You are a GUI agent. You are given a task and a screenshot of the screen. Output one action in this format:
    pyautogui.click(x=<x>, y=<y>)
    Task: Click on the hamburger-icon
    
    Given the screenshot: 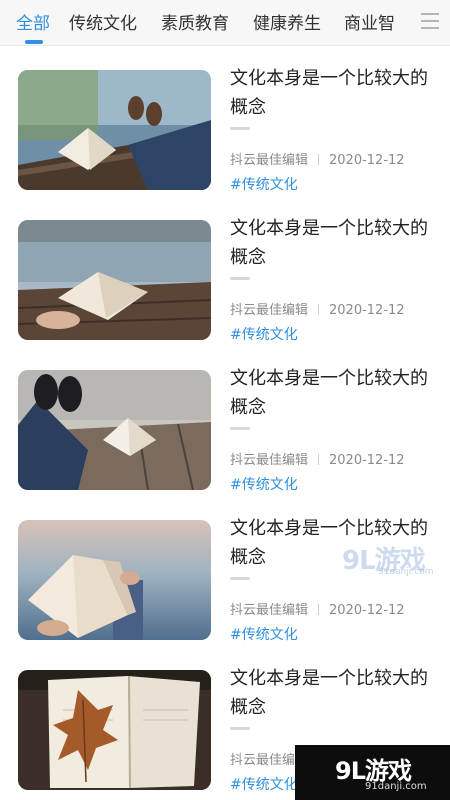 What is the action you would take?
    pyautogui.click(x=430, y=21)
    